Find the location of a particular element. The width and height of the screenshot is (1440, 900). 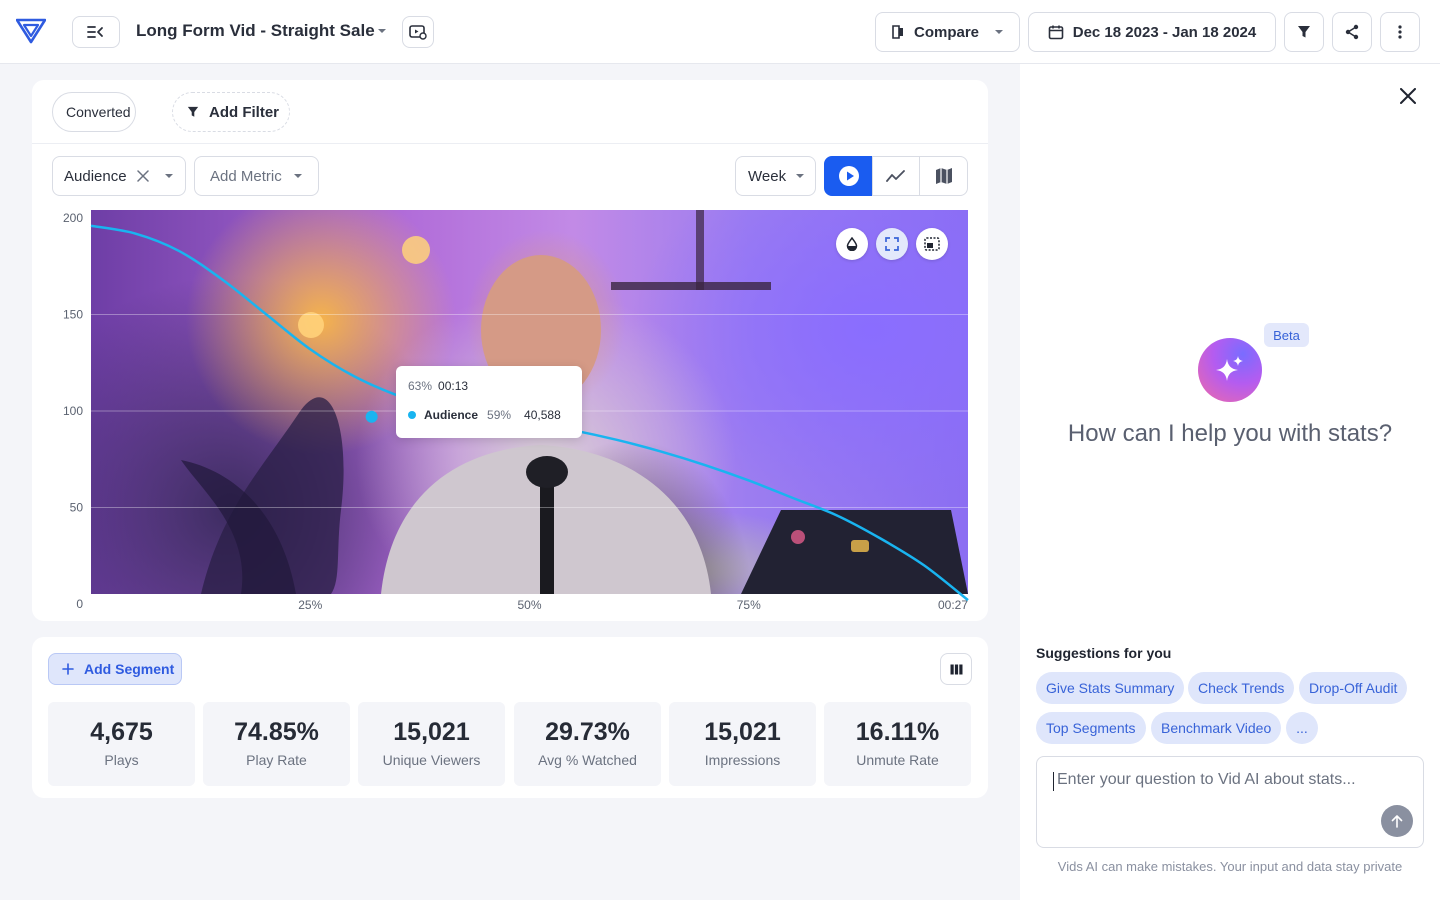

date-range-picker: Dec 18 2023 - Jan 18 2024 is located at coordinates (1152, 32).